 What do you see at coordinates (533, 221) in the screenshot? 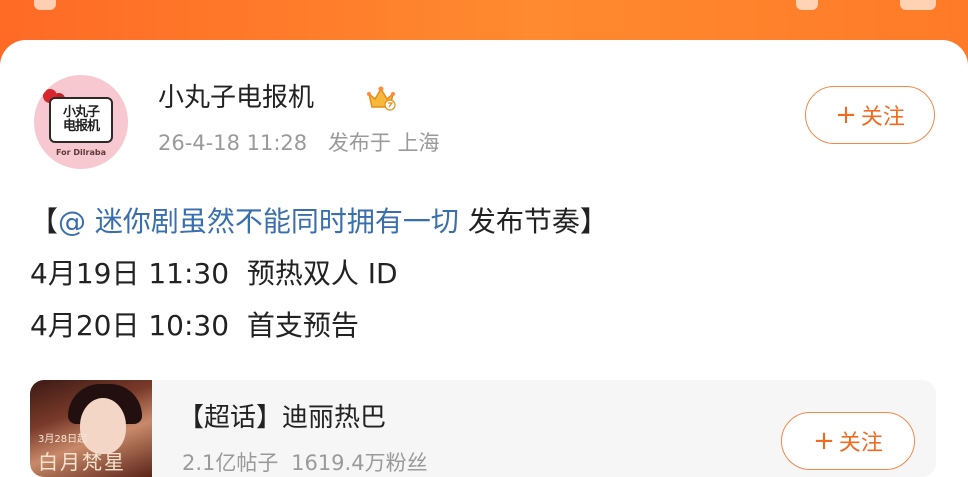
I see `headline-tail: 发布节奏】` at bounding box center [533, 221].